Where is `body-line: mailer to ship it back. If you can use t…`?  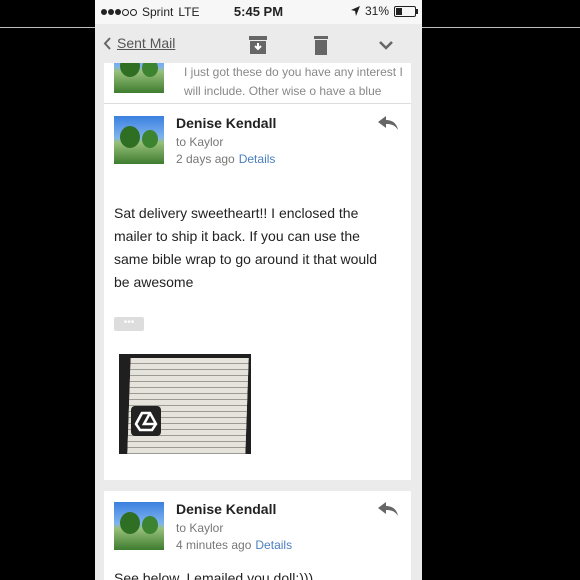
body-line: mailer to ship it back. If you can use t… is located at coordinates (237, 236).